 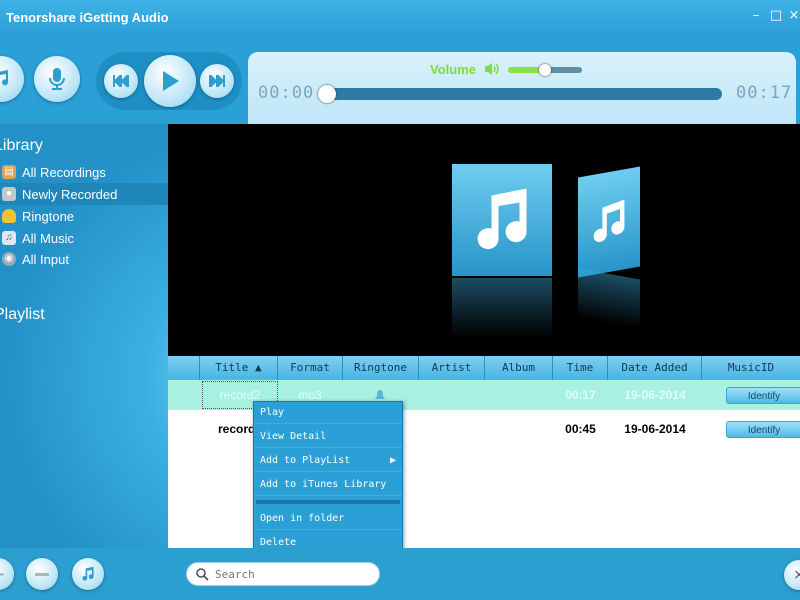 What do you see at coordinates (9, 238) in the screenshot?
I see `music-icon: ♫` at bounding box center [9, 238].